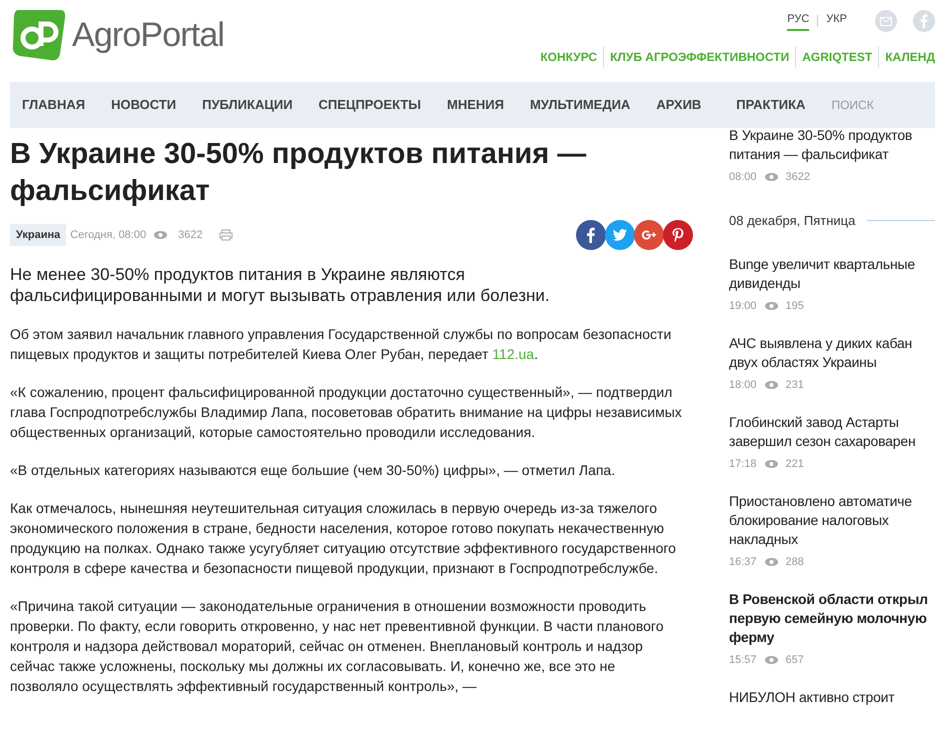  I want to click on view-count: 657, so click(795, 660).